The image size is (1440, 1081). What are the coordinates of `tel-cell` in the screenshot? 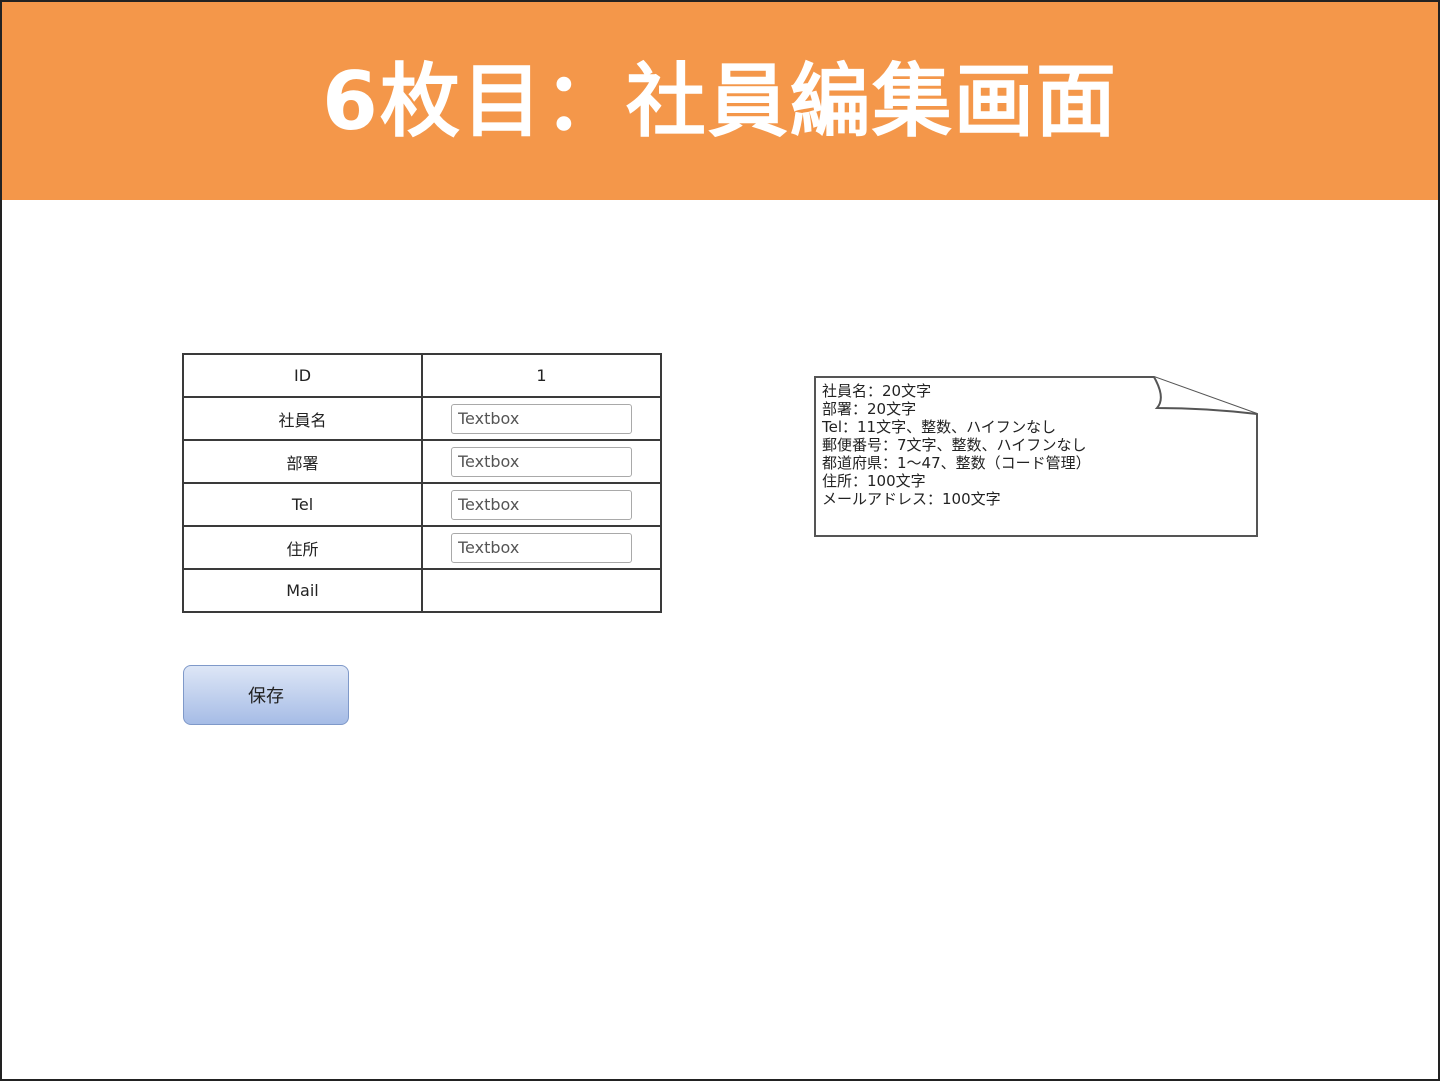 It's located at (541, 504).